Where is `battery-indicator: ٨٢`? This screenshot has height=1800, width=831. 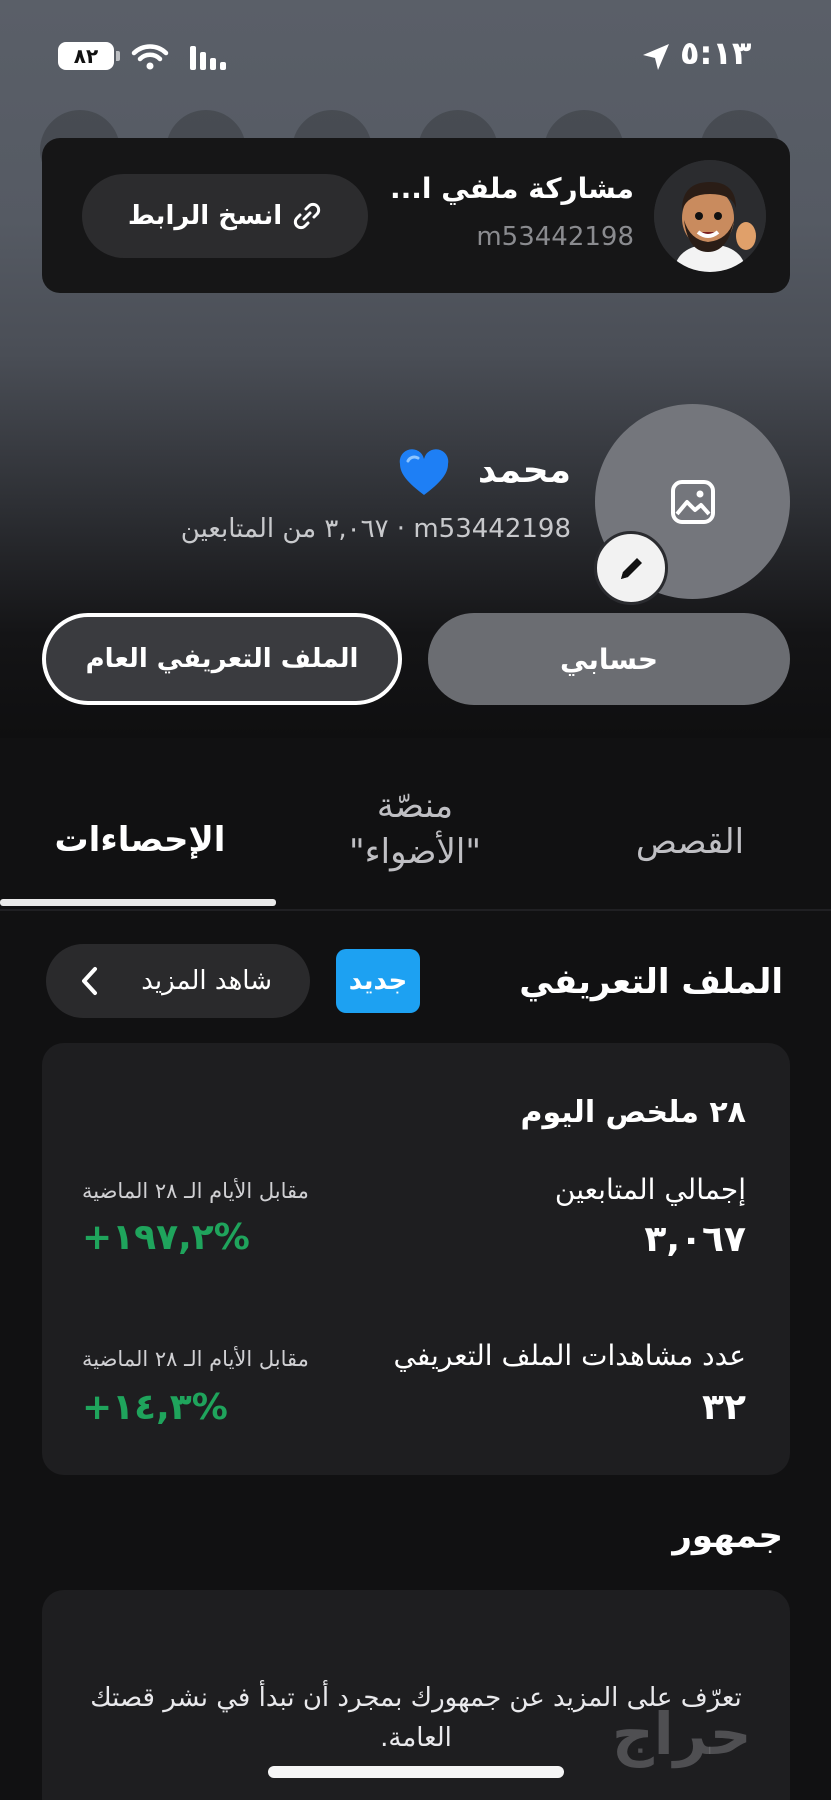 battery-indicator: ٨٢ is located at coordinates (89, 56).